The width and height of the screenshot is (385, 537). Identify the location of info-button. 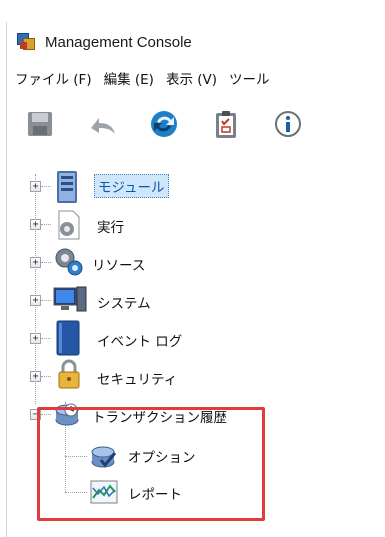
(288, 124).